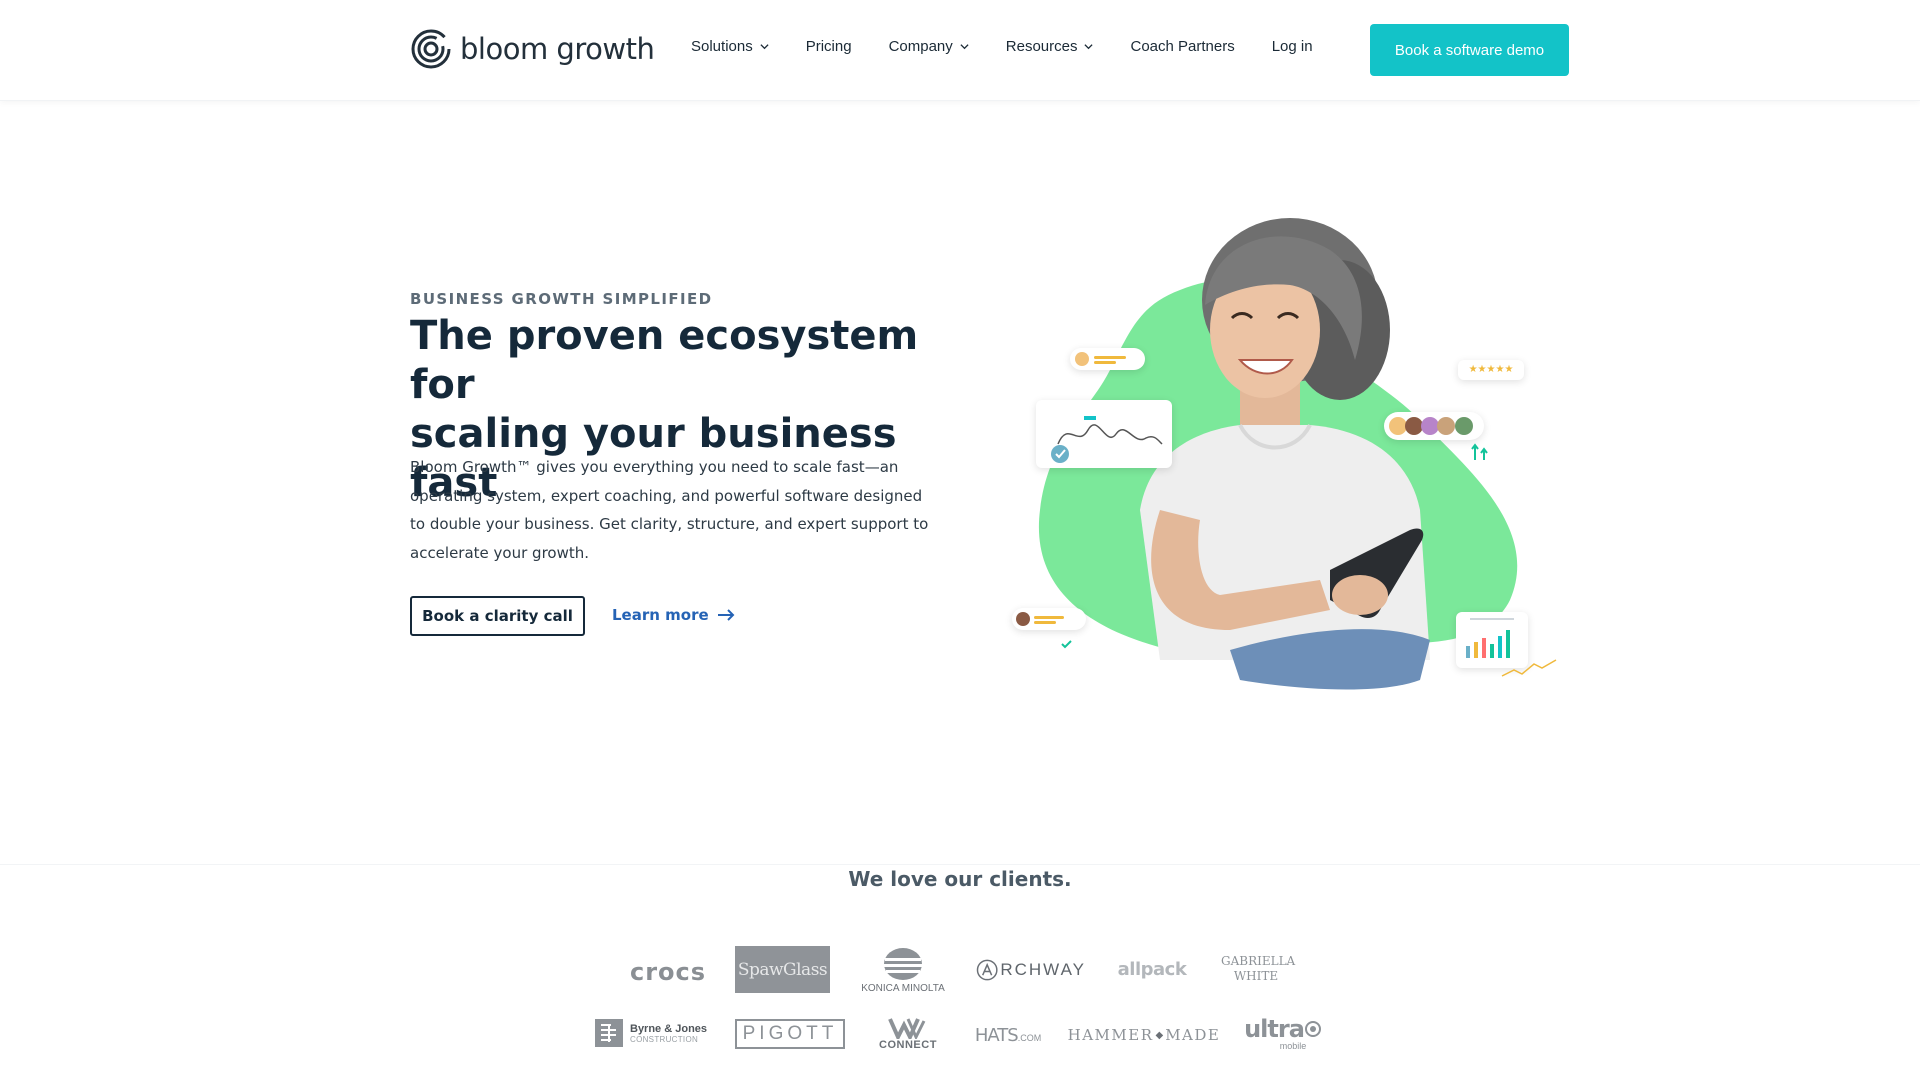 This screenshot has width=1920, height=1080. I want to click on client-logo-spawglass: SpawGlass, so click(782, 969).